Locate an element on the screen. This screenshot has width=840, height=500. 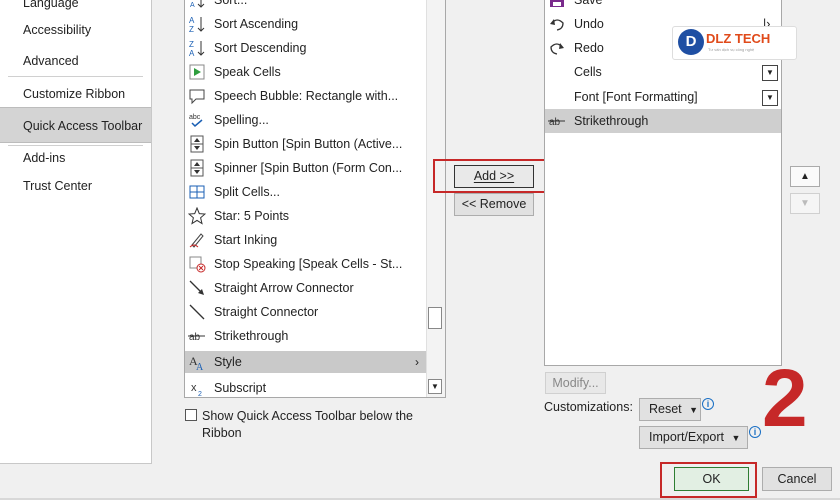
list-item: Cells ▼ is located at coordinates (663, 72).